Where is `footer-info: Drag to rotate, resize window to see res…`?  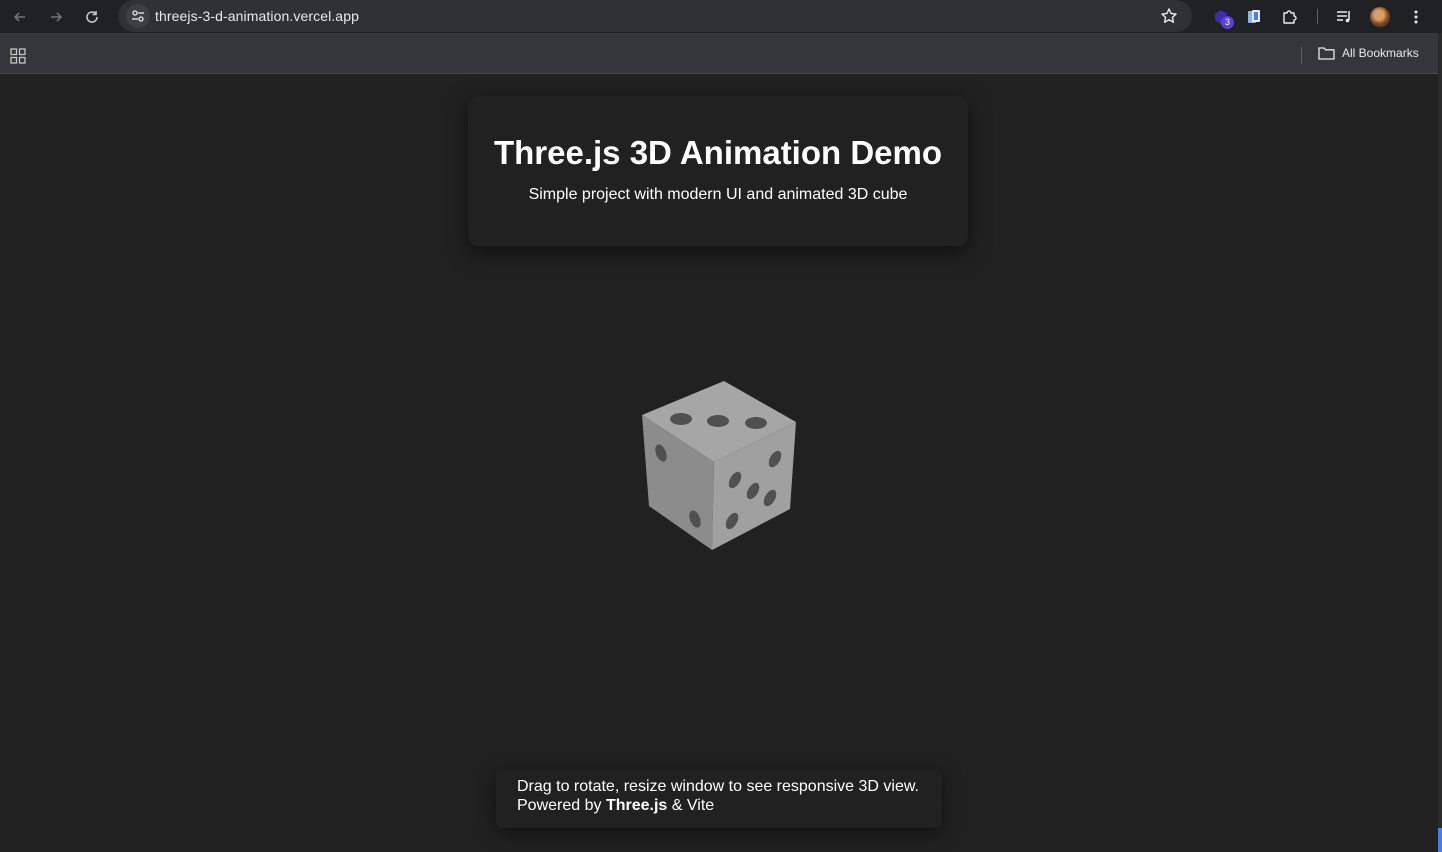 footer-info: Drag to rotate, resize window to see res… is located at coordinates (719, 799).